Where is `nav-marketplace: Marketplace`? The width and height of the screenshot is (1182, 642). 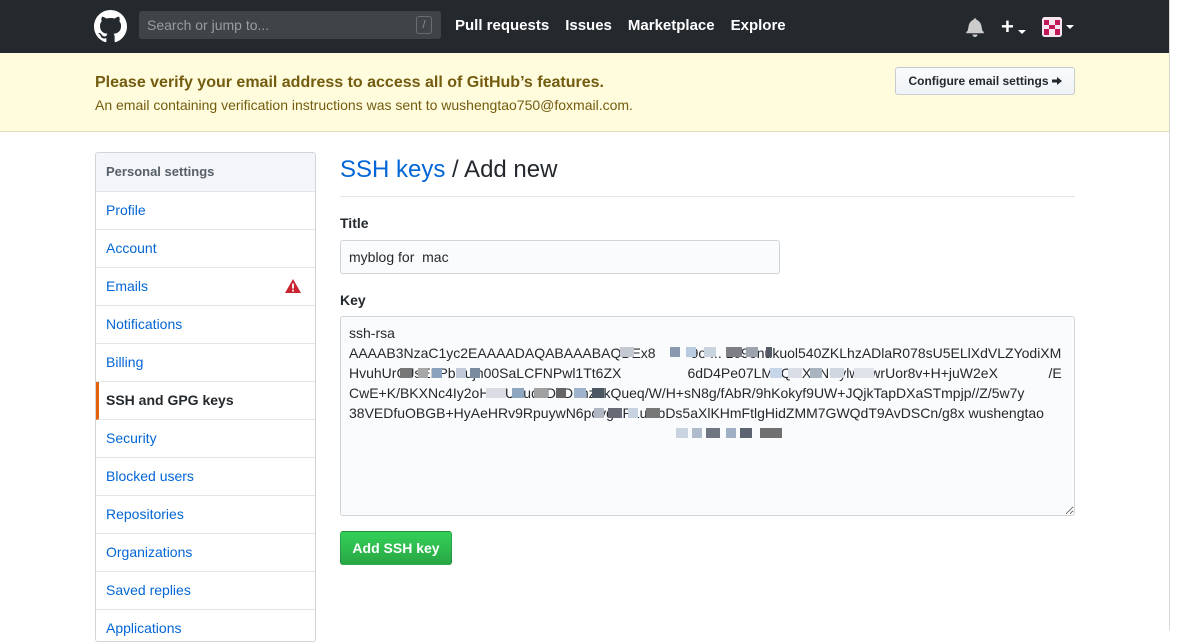
nav-marketplace: Marketplace is located at coordinates (671, 25).